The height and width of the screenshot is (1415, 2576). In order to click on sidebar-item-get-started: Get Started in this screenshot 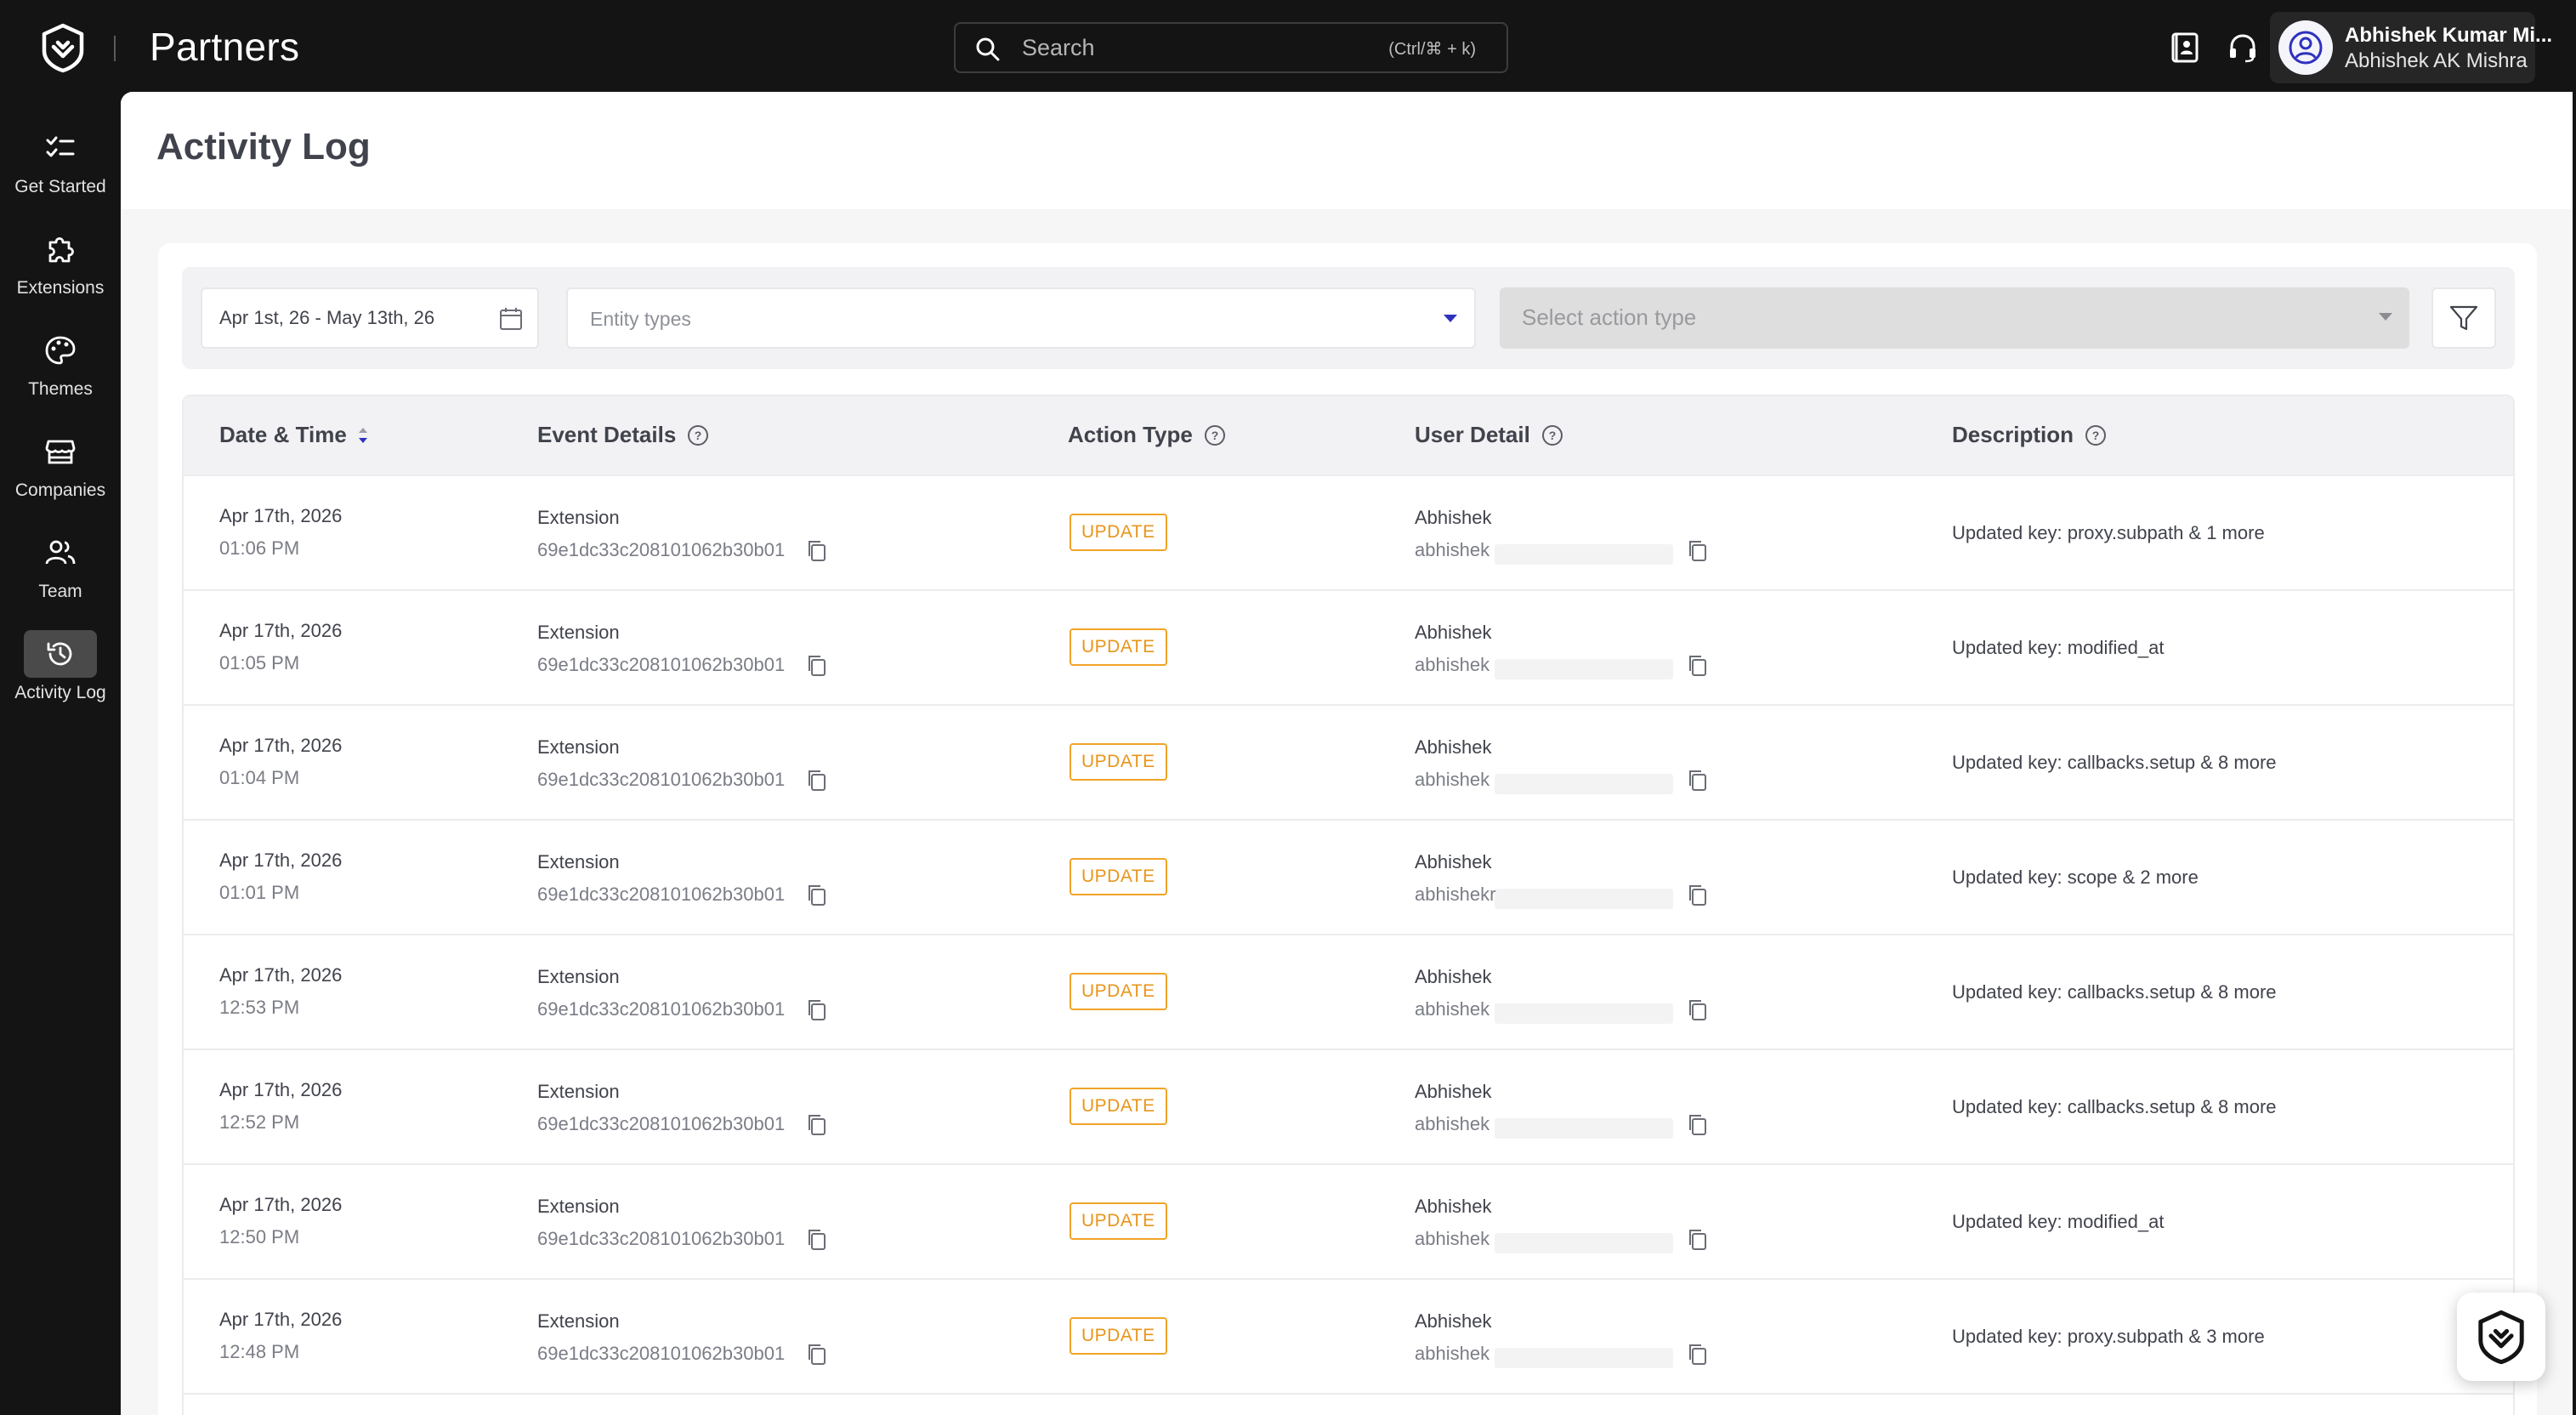, I will do `click(61, 166)`.